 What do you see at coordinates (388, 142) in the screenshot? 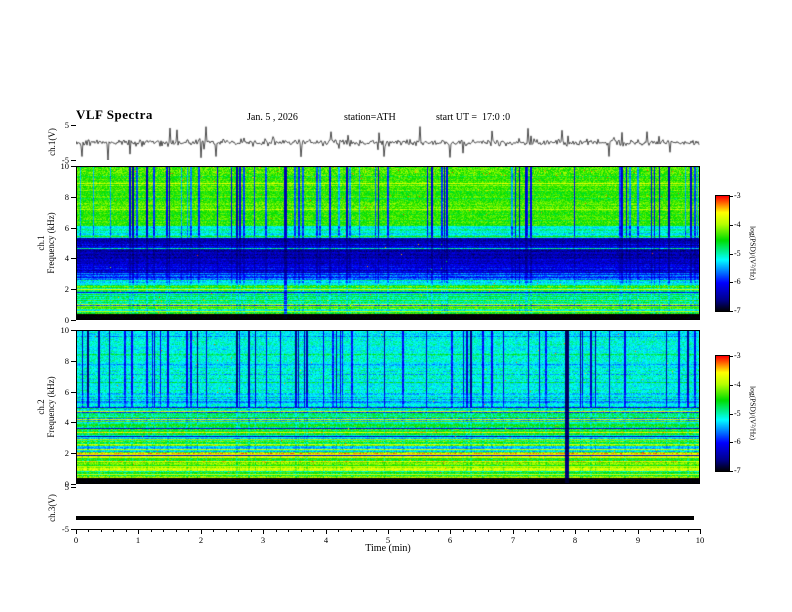
I see `ch1-waveform-plot` at bounding box center [388, 142].